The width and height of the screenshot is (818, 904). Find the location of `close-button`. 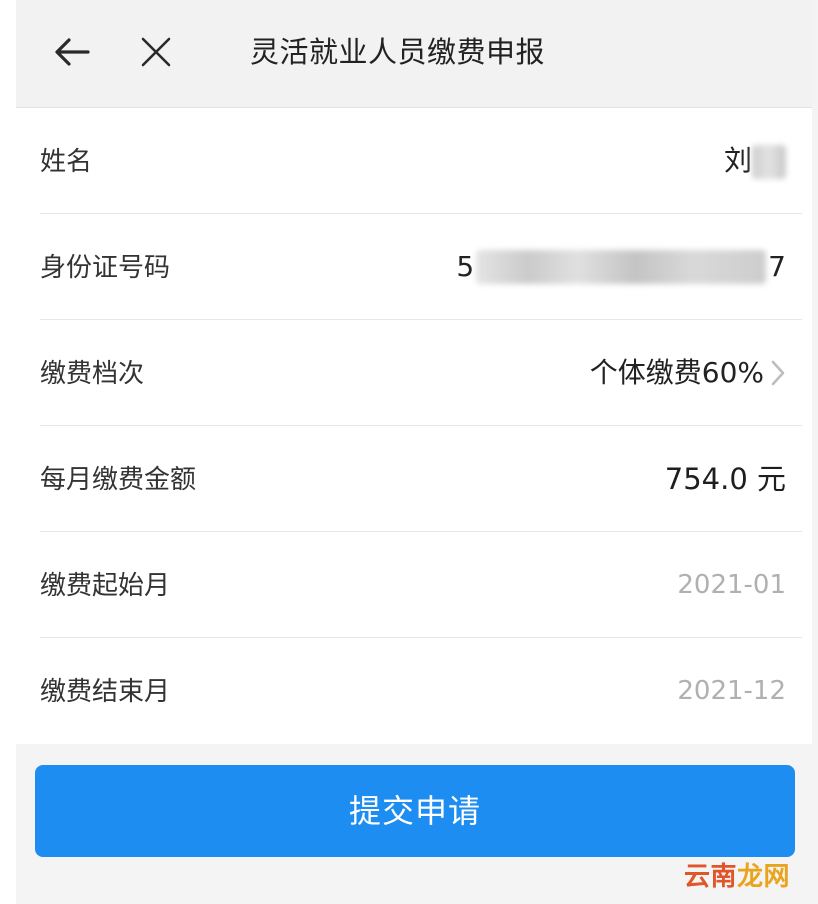

close-button is located at coordinates (156, 52).